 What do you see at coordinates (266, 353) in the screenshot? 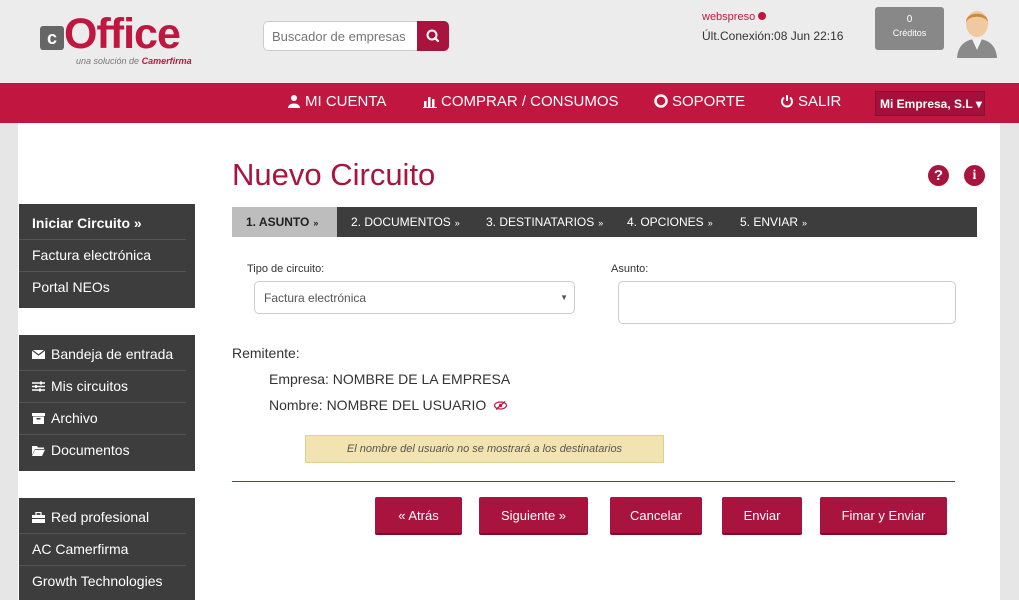
I see `sender-heading: Remitente:` at bounding box center [266, 353].